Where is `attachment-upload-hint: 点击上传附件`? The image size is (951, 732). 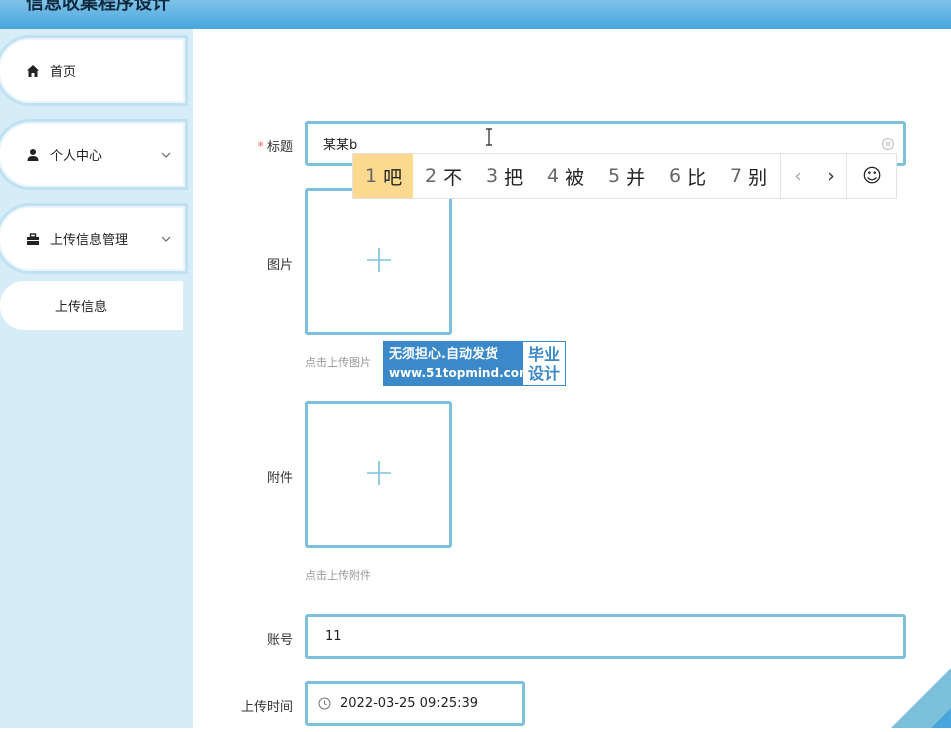 attachment-upload-hint: 点击上传附件 is located at coordinates (338, 575).